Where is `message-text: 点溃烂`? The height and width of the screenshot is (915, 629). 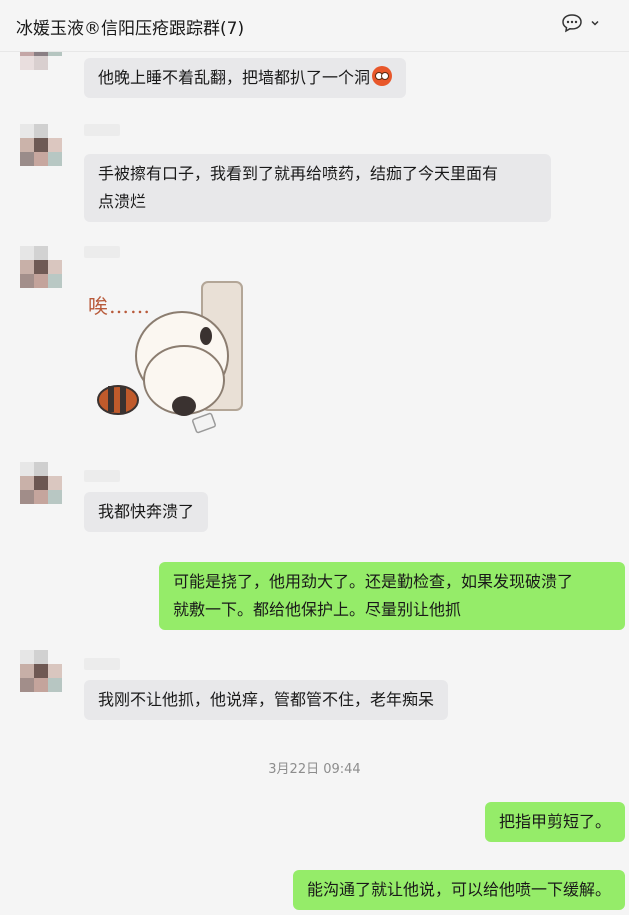 message-text: 点溃烂 is located at coordinates (122, 201).